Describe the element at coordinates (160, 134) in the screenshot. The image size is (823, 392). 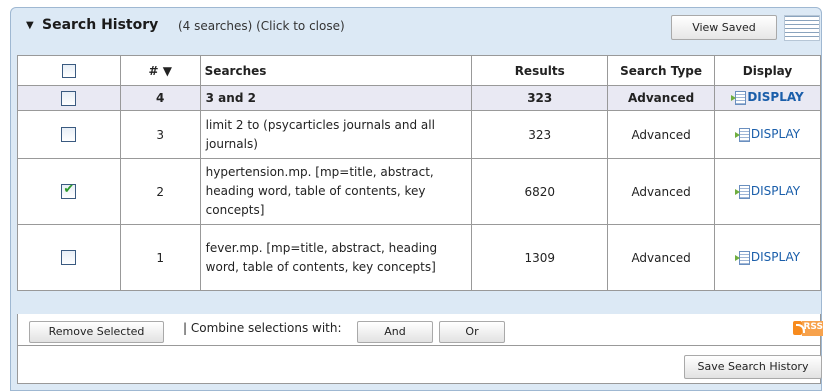
I see `row-number: 3` at that location.